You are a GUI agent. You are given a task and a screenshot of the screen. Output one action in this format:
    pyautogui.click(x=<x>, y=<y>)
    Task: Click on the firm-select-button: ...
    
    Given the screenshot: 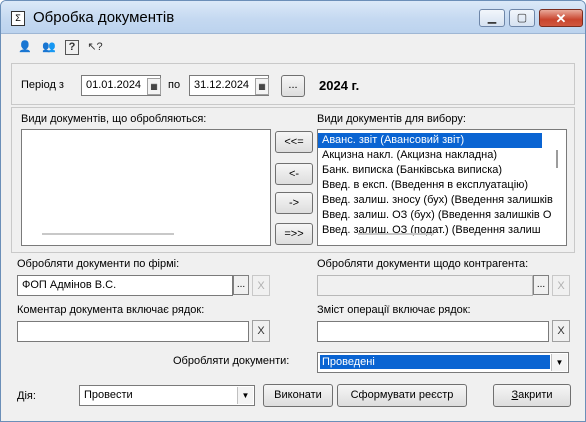 What is the action you would take?
    pyautogui.click(x=241, y=285)
    